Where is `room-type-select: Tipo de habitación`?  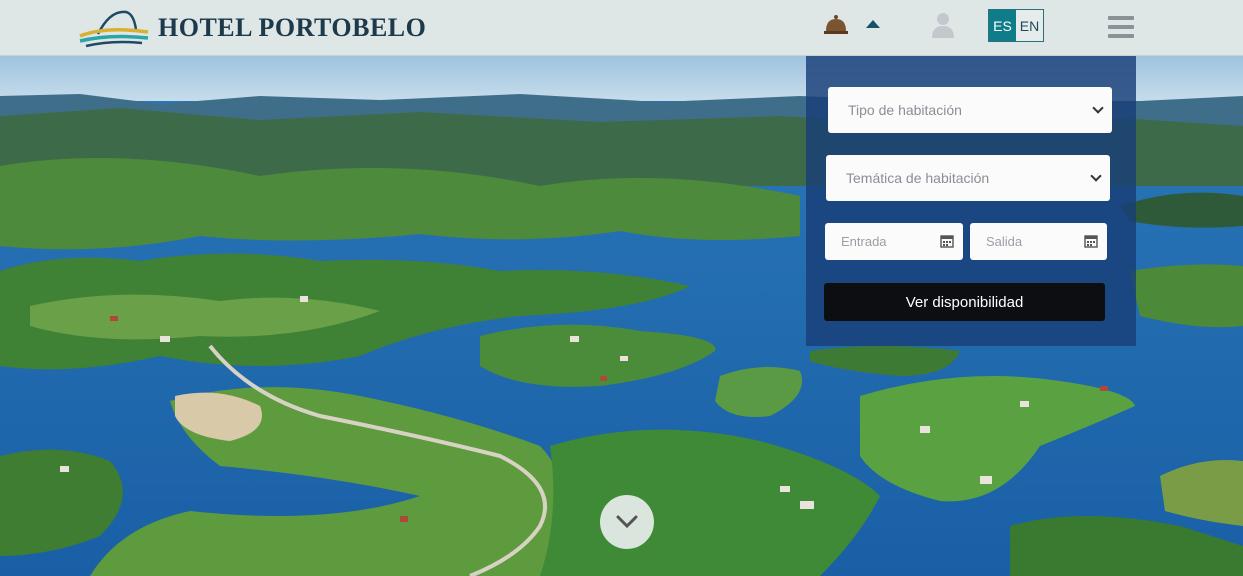
room-type-select: Tipo de habitación is located at coordinates (970, 110).